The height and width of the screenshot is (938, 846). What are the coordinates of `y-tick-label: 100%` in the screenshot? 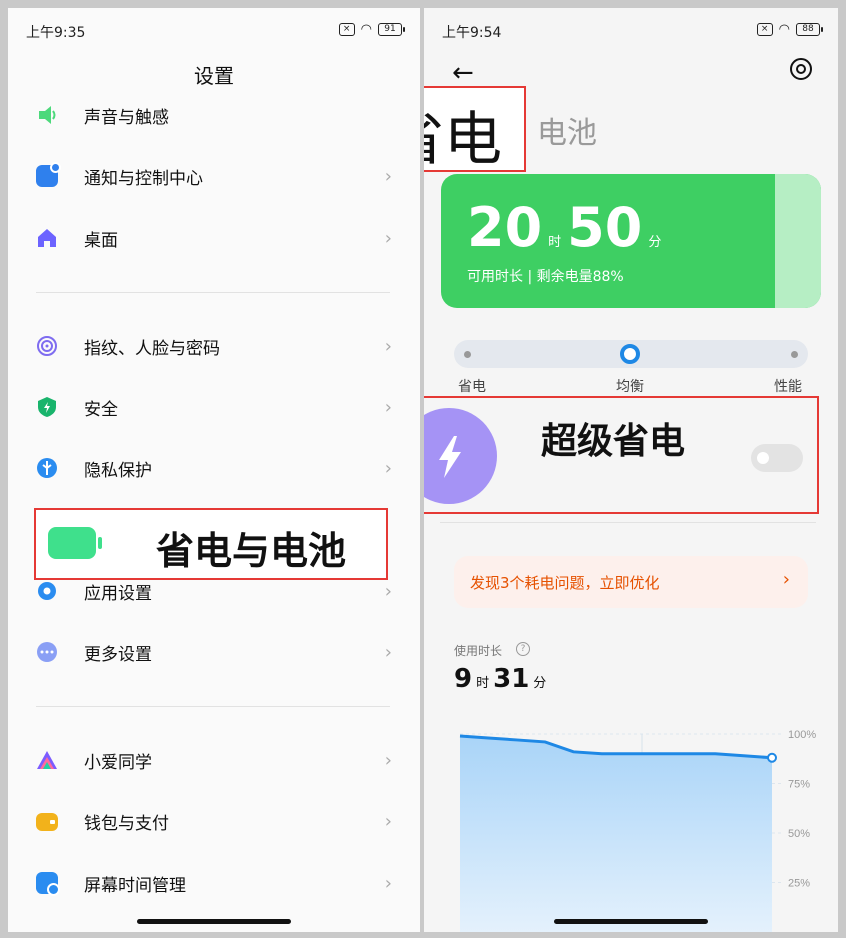 It's located at (802, 735).